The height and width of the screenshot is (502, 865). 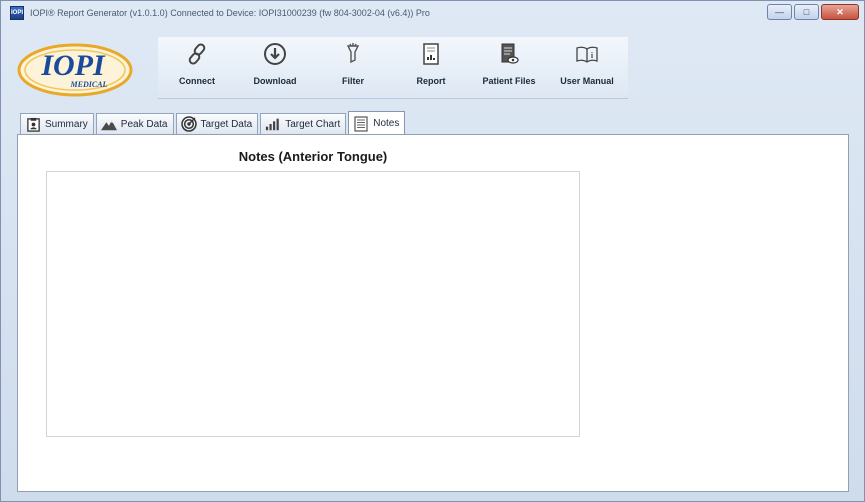 What do you see at coordinates (353, 68) in the screenshot?
I see `filter-button: Filter` at bounding box center [353, 68].